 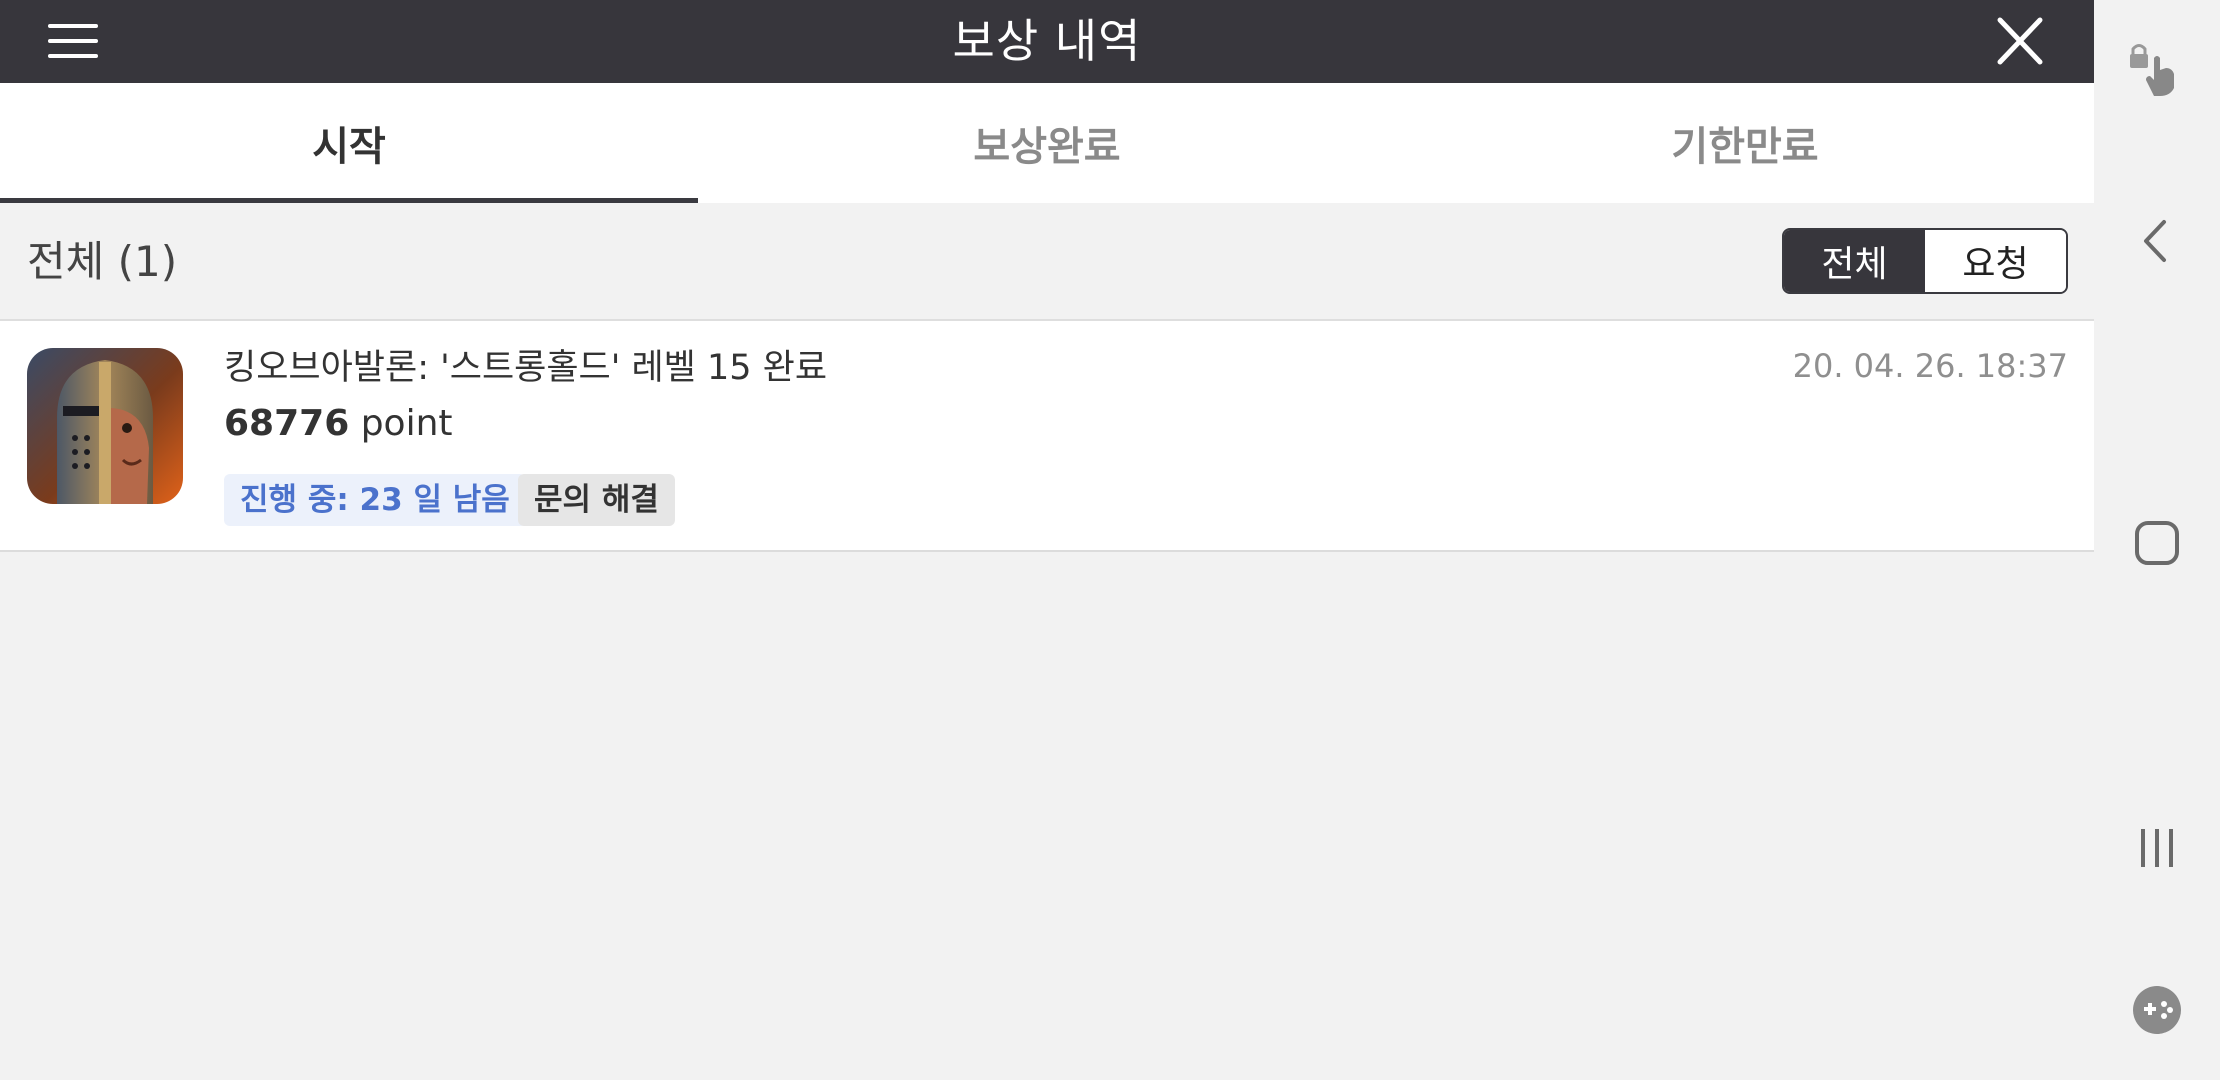 I want to click on recents-icon, so click(x=2157, y=848).